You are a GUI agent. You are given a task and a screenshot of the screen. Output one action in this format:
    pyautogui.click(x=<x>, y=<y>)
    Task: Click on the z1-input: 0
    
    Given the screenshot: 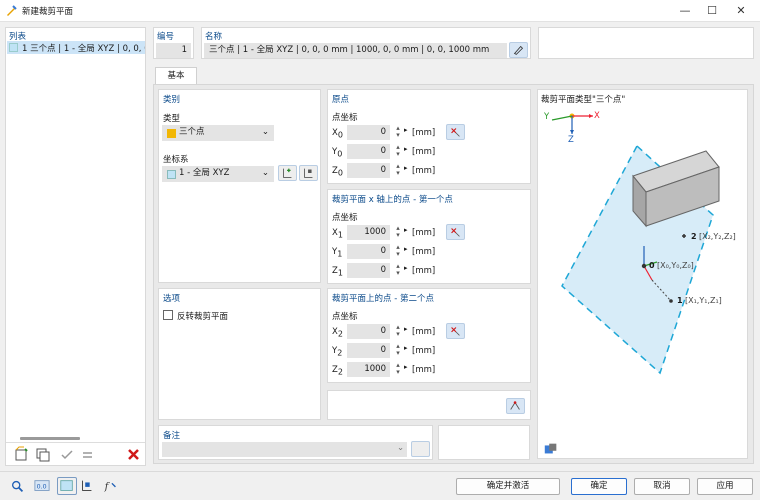 What is the action you would take?
    pyautogui.click(x=368, y=270)
    